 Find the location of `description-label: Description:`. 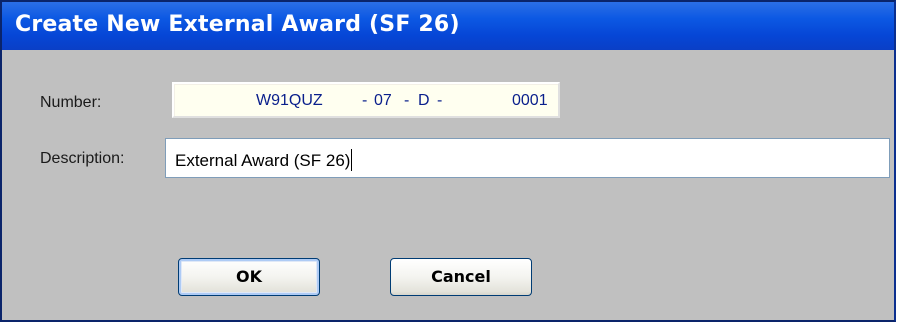

description-label: Description: is located at coordinates (82, 158).